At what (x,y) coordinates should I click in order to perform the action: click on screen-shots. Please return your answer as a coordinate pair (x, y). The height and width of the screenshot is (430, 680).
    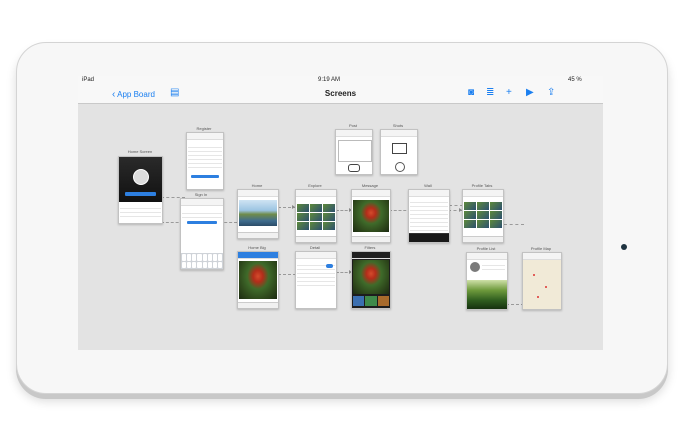
    Looking at the image, I should click on (399, 152).